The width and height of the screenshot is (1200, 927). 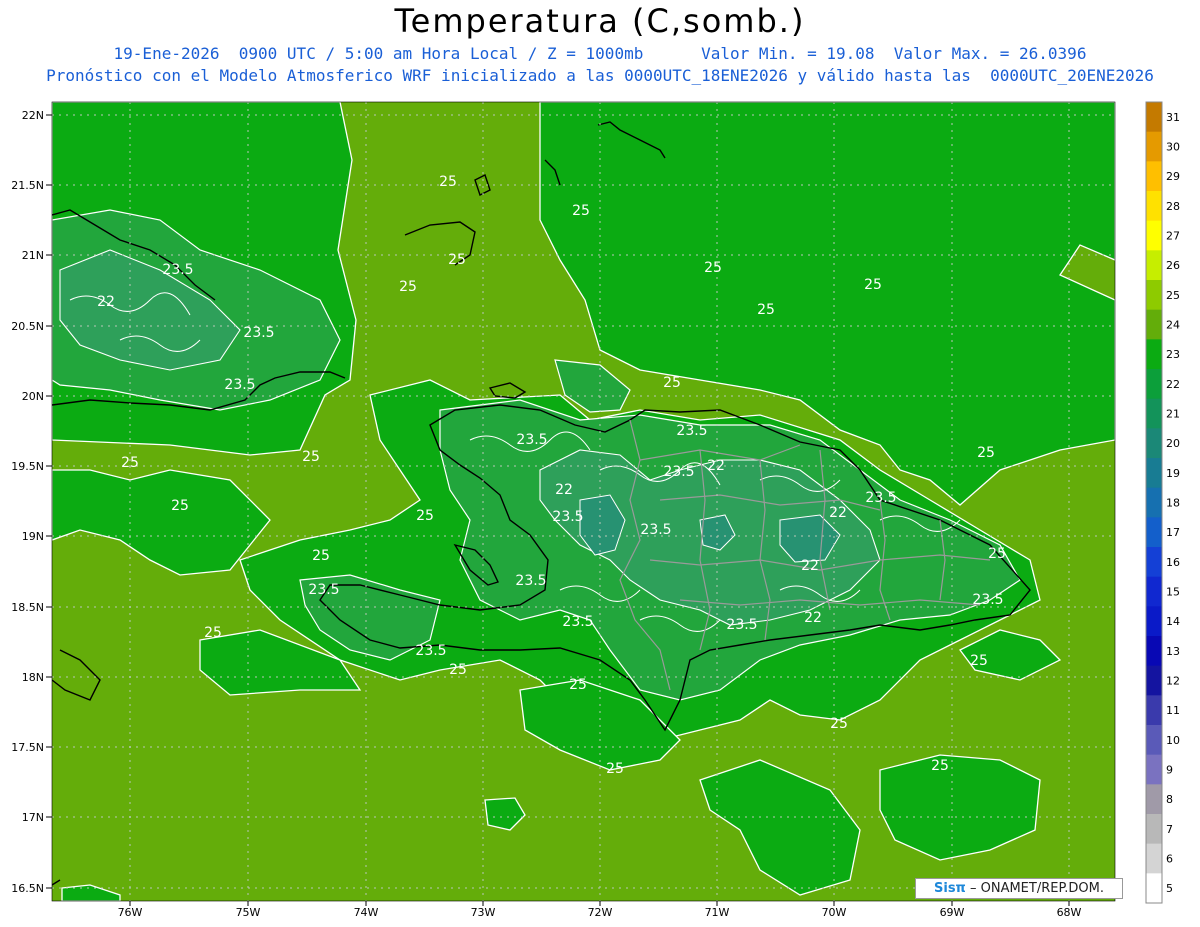 I want to click on colorbar-label: 25, so click(x=1173, y=295).